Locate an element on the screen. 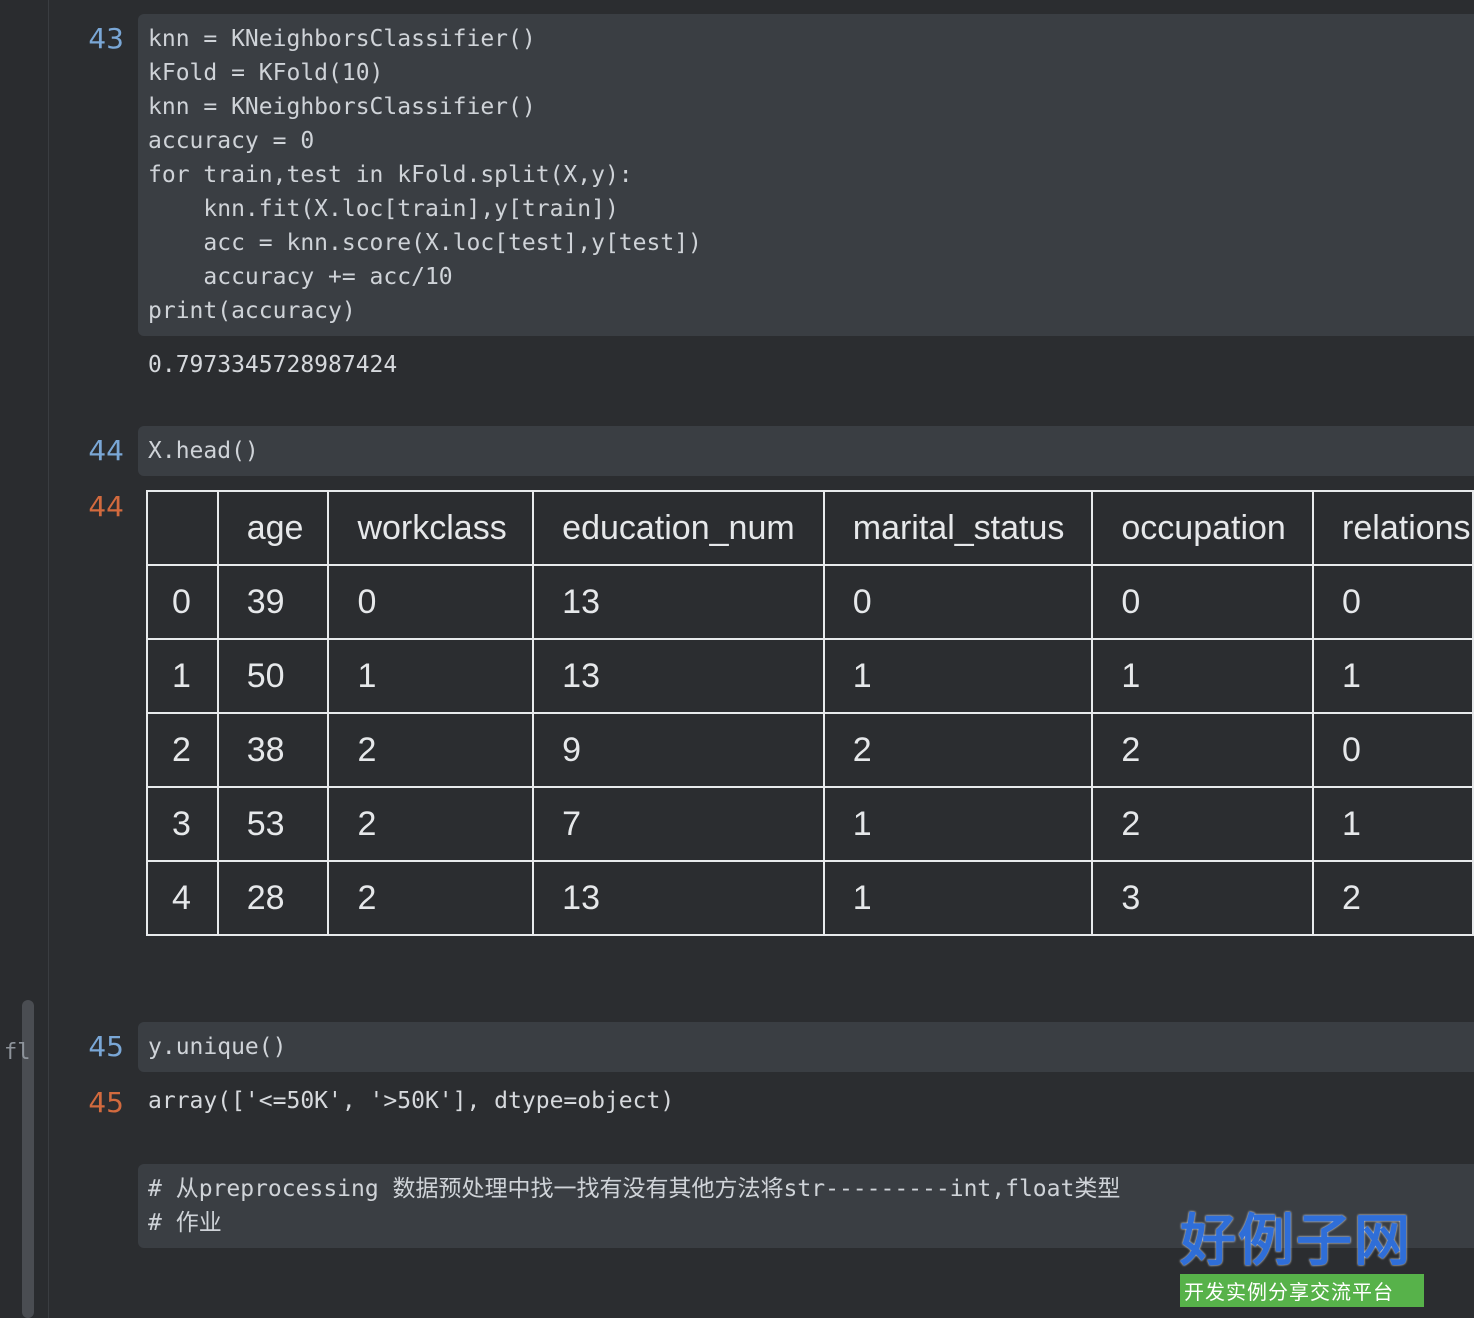 The image size is (1474, 1318). table-cell: 38 is located at coordinates (273, 750).